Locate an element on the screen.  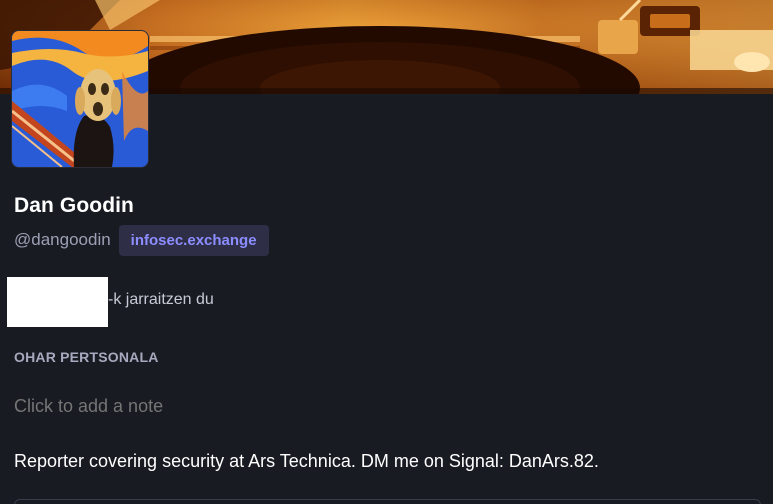
note-label: OHAR PERTSONALA is located at coordinates (86, 357).